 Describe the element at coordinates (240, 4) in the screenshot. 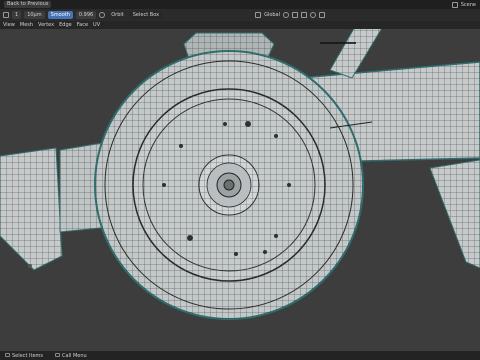

I see `title-bar: Back to Previous Scene` at that location.